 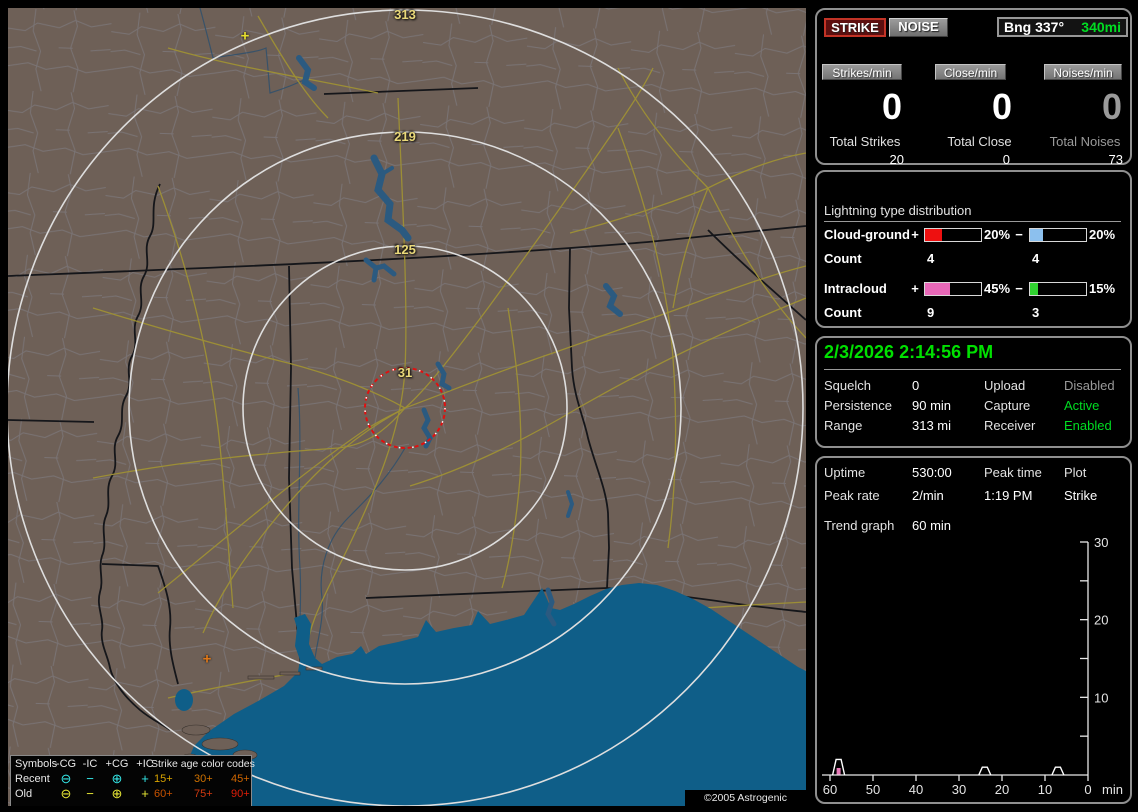 What do you see at coordinates (932, 425) in the screenshot?
I see `range-value: 313 mi` at bounding box center [932, 425].